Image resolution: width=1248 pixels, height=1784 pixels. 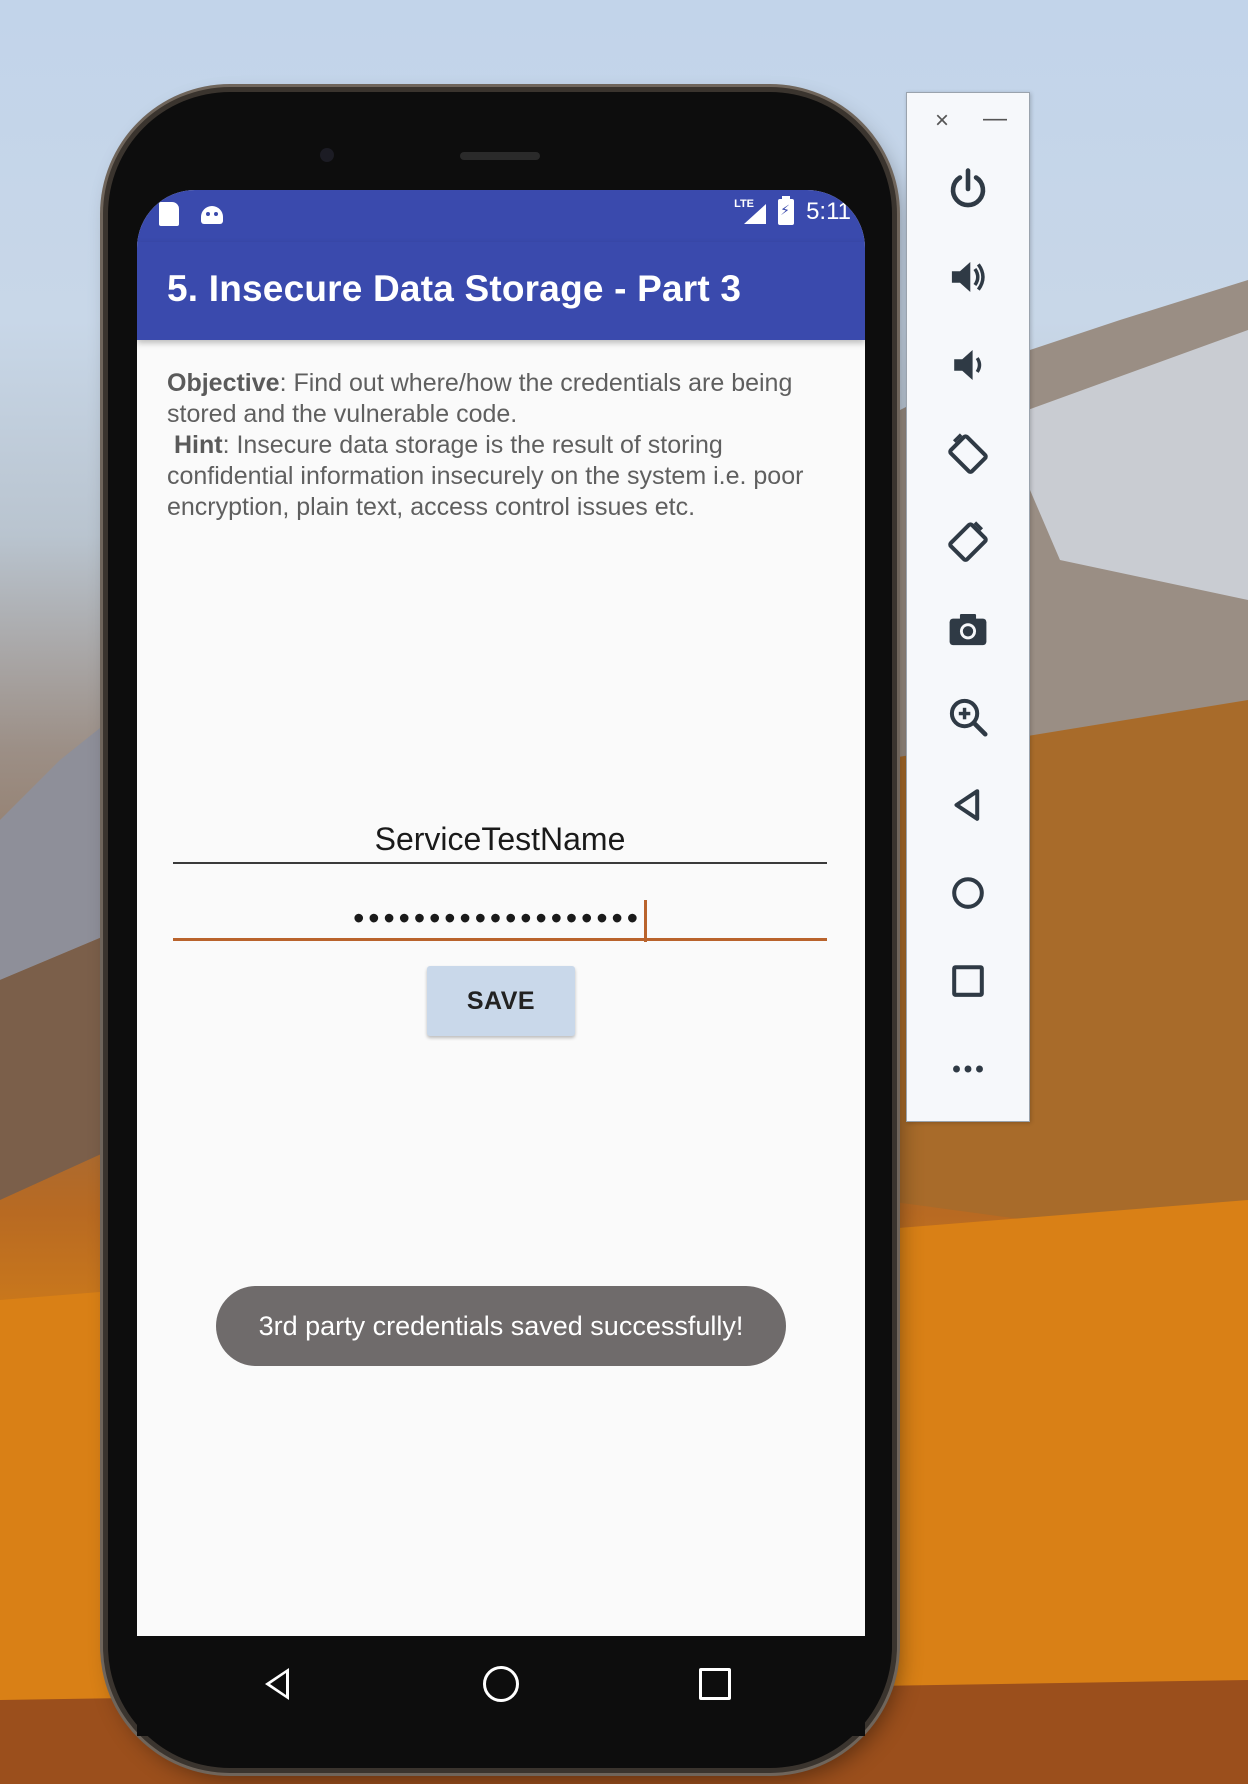 What do you see at coordinates (968, 981) in the screenshot?
I see `overview-icon` at bounding box center [968, 981].